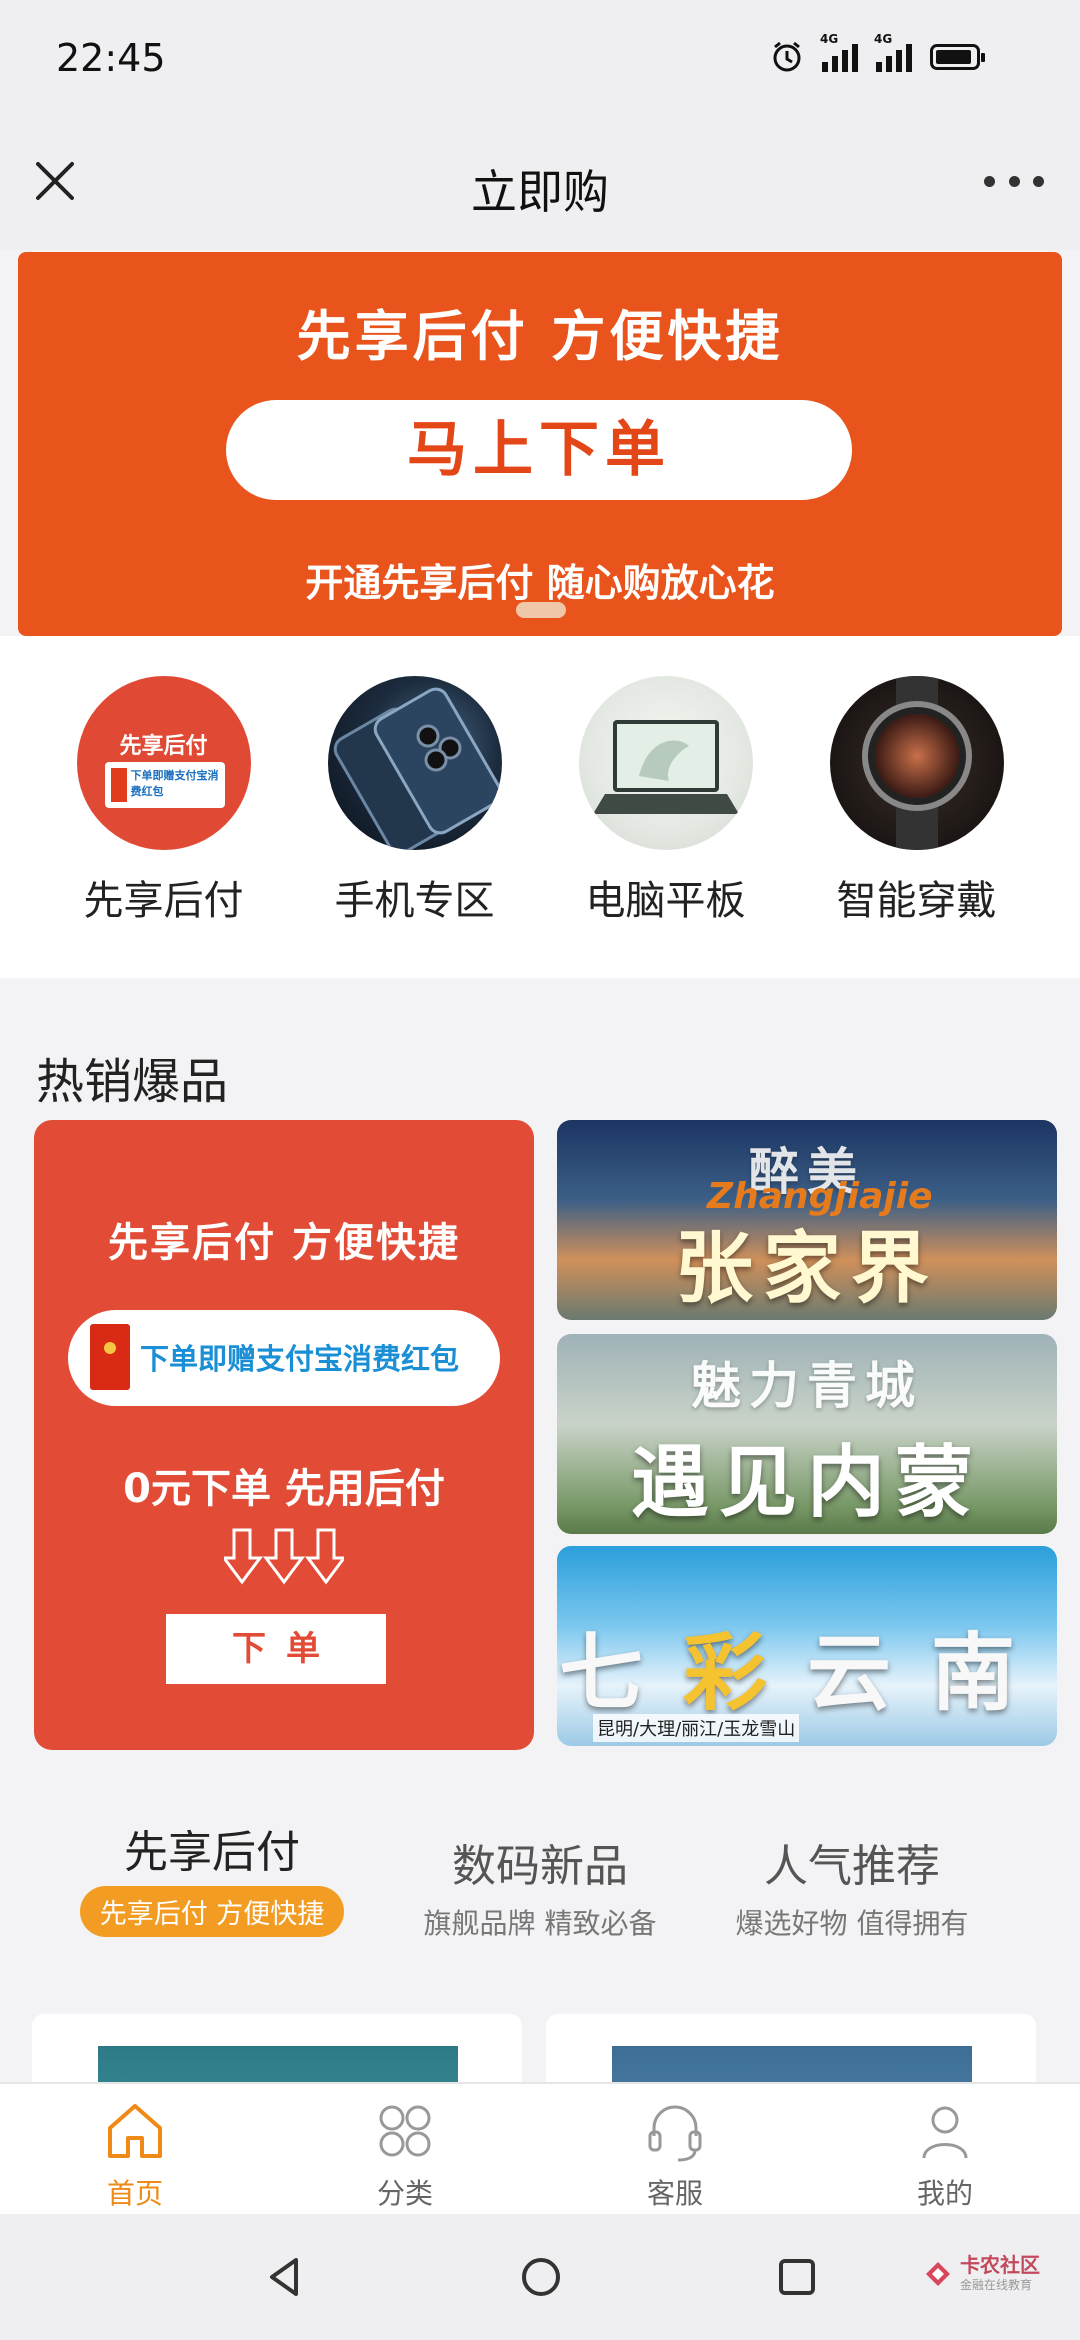 This screenshot has height=2340, width=1080. I want to click on status-icons: 4G 4G, so click(877, 53).